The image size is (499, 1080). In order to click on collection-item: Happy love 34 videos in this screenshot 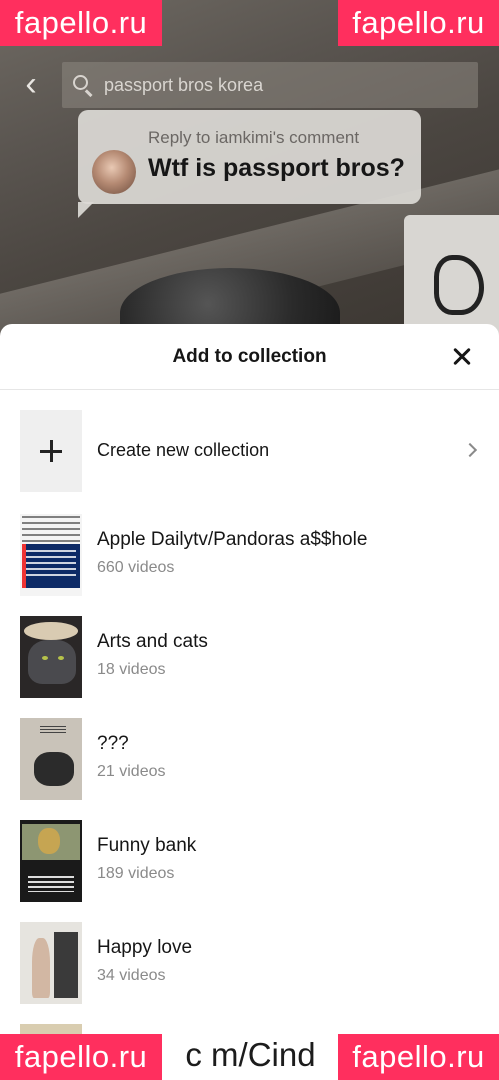, I will do `click(249, 964)`.